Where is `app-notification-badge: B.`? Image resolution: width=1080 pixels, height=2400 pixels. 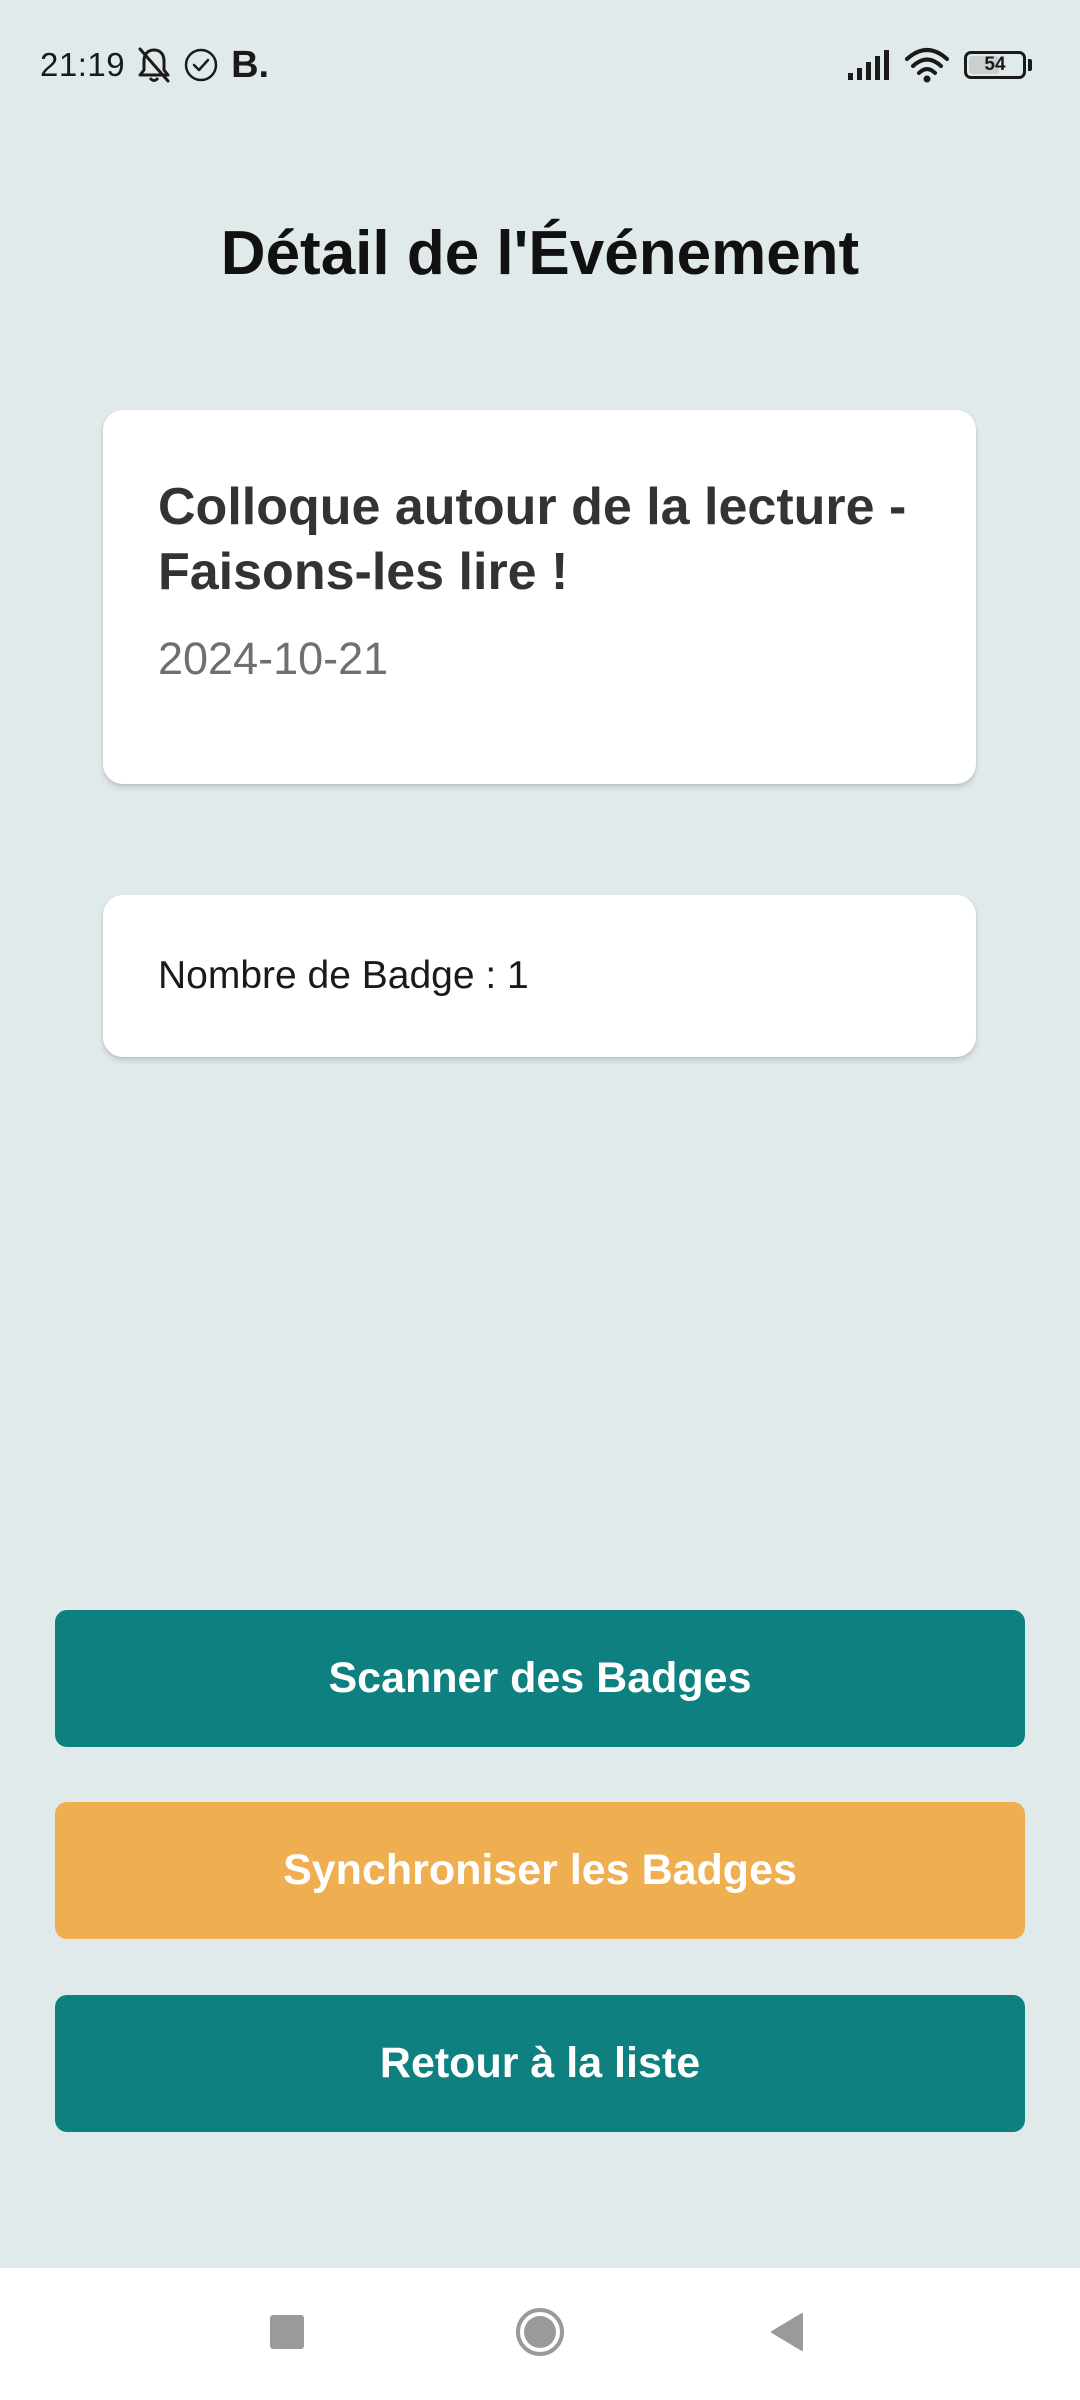 app-notification-badge: B. is located at coordinates (250, 64).